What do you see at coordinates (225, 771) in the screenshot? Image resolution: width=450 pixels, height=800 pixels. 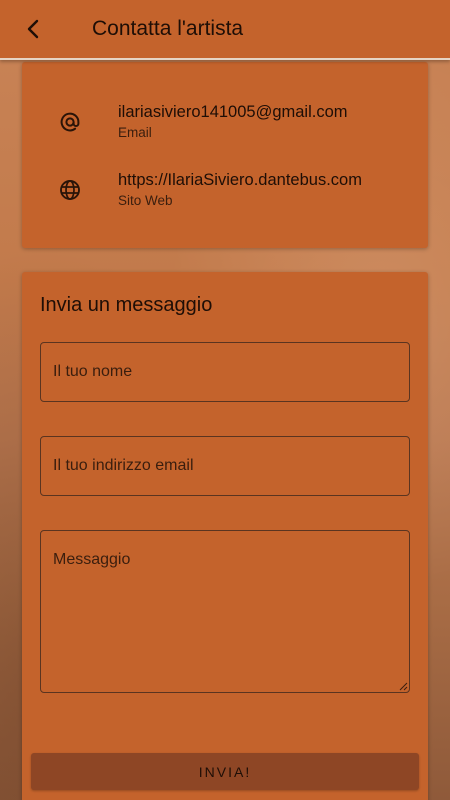 I see `submit-button: INVIA!` at bounding box center [225, 771].